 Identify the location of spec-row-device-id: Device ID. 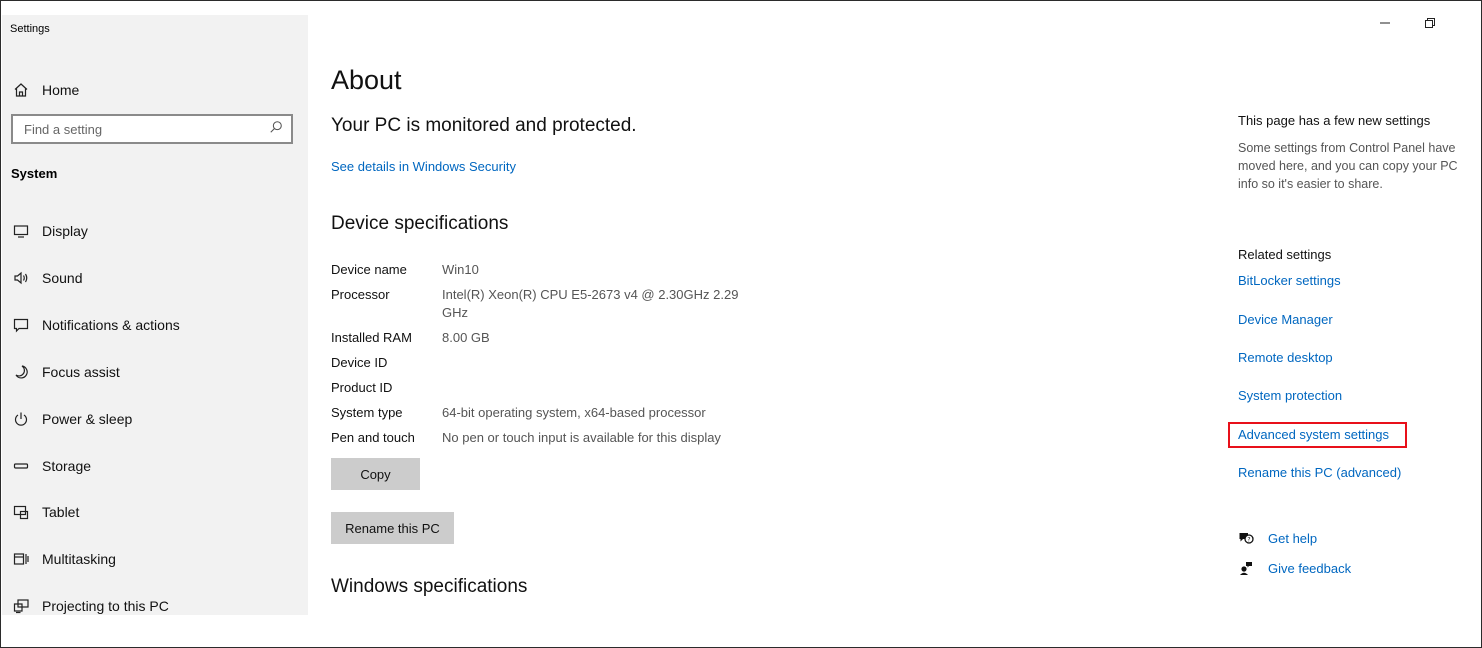
(561, 362).